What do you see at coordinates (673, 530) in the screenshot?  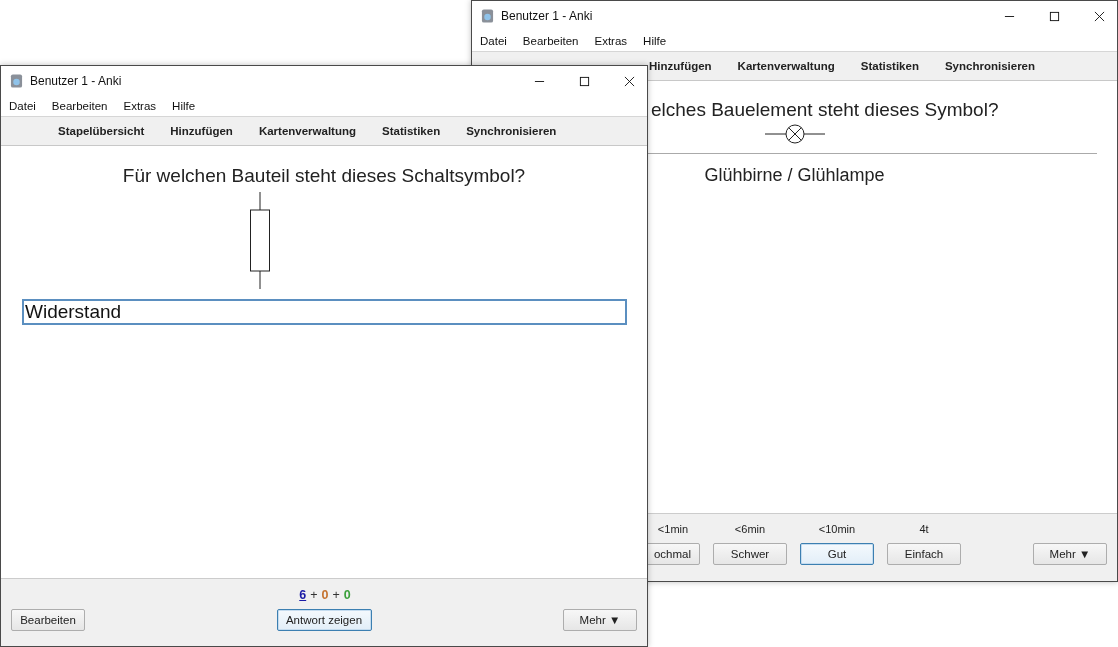 I see `interval-label: <1min` at bounding box center [673, 530].